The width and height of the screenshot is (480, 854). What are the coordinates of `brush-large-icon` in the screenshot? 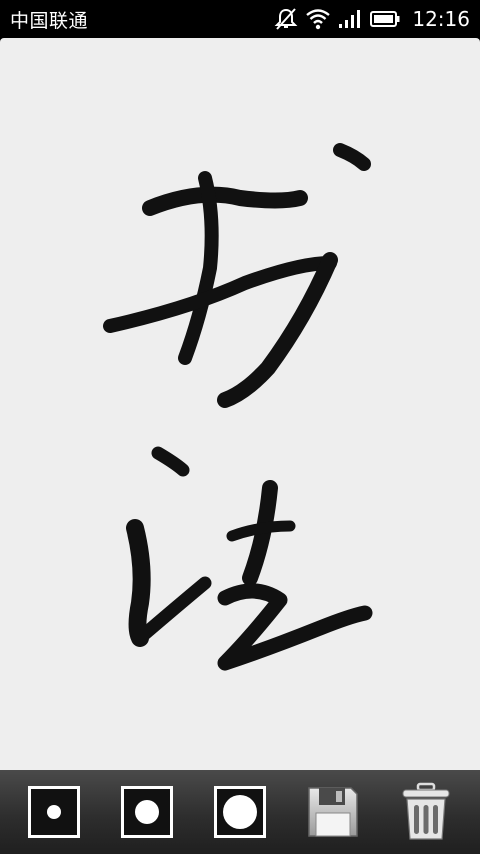 It's located at (239, 812).